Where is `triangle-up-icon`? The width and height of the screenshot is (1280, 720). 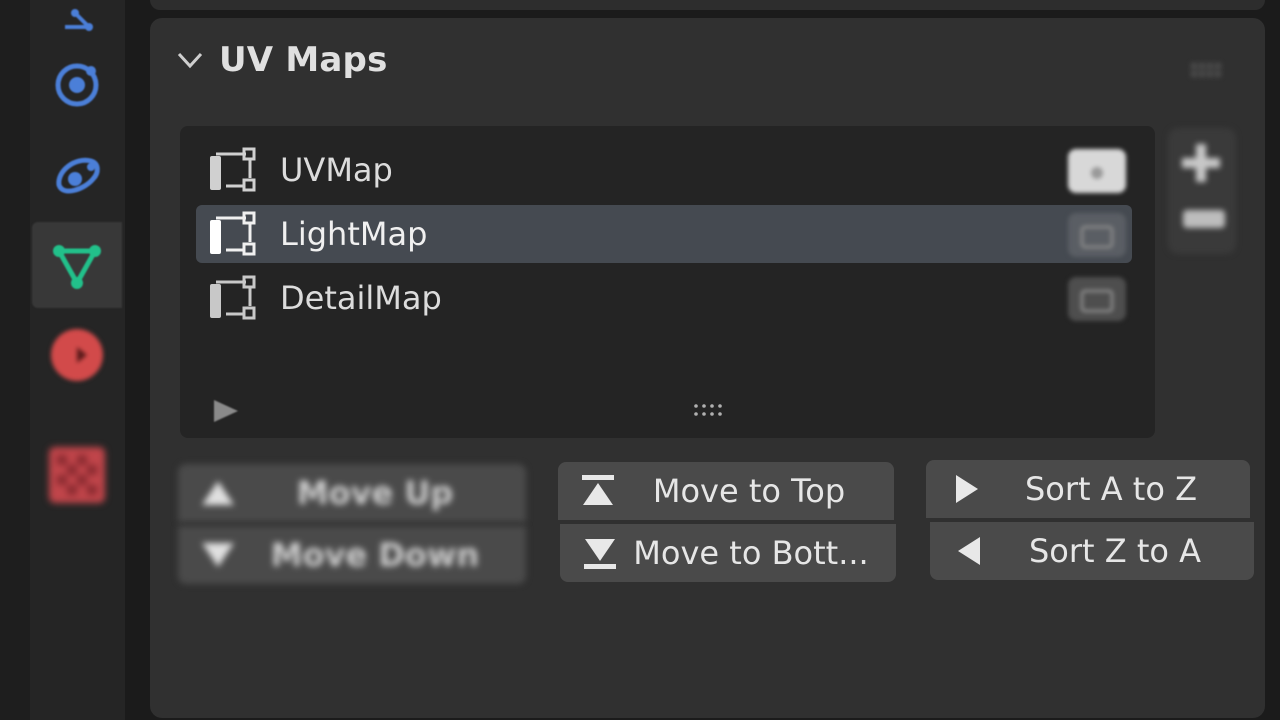 triangle-up-icon is located at coordinates (218, 493).